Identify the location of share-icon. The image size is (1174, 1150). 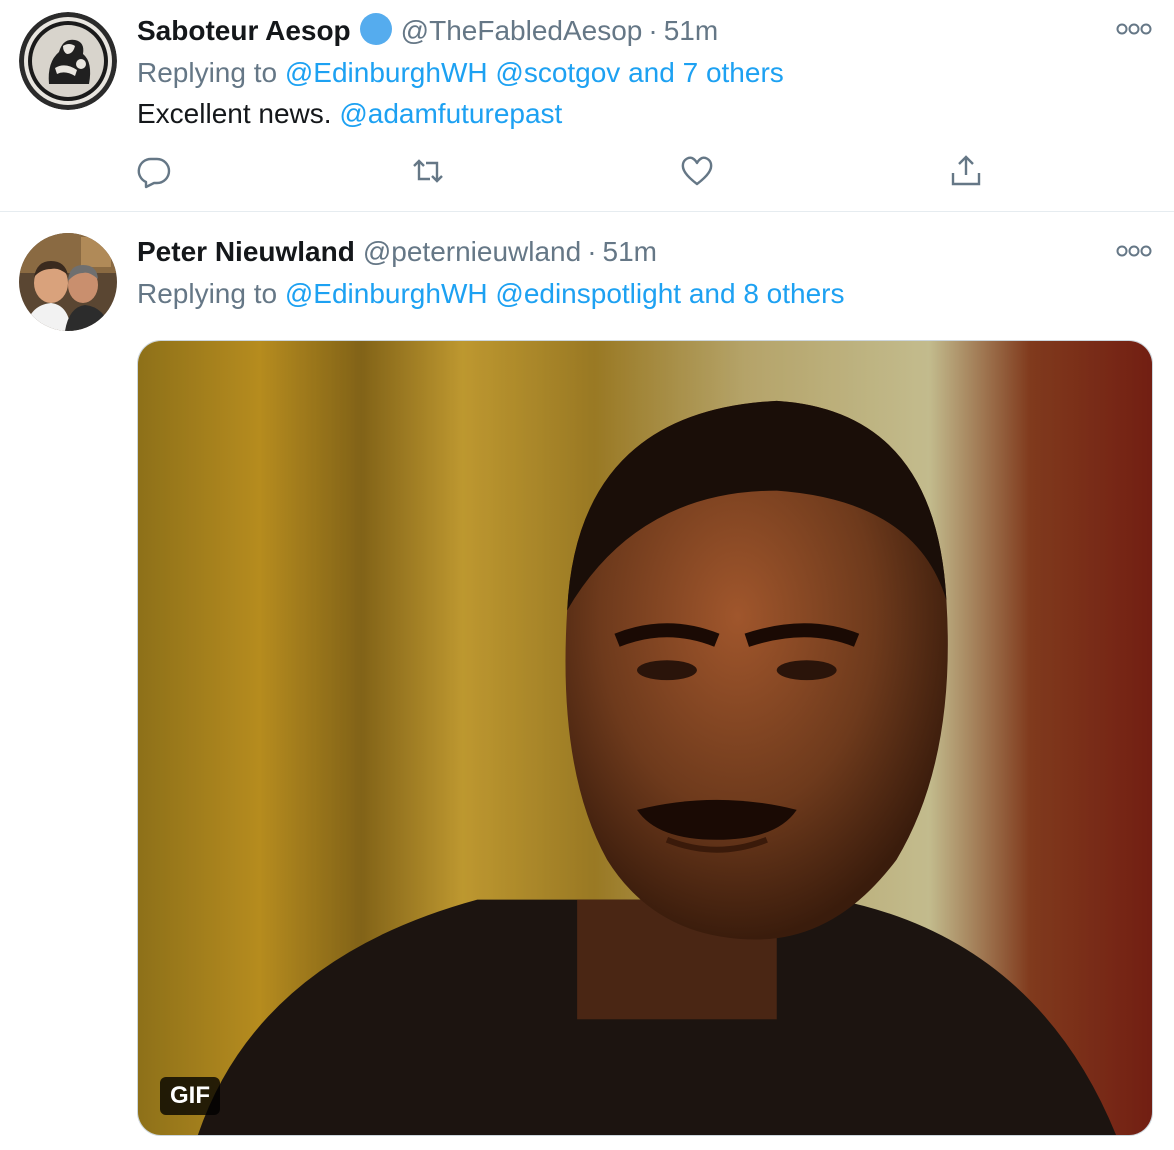
(966, 171).